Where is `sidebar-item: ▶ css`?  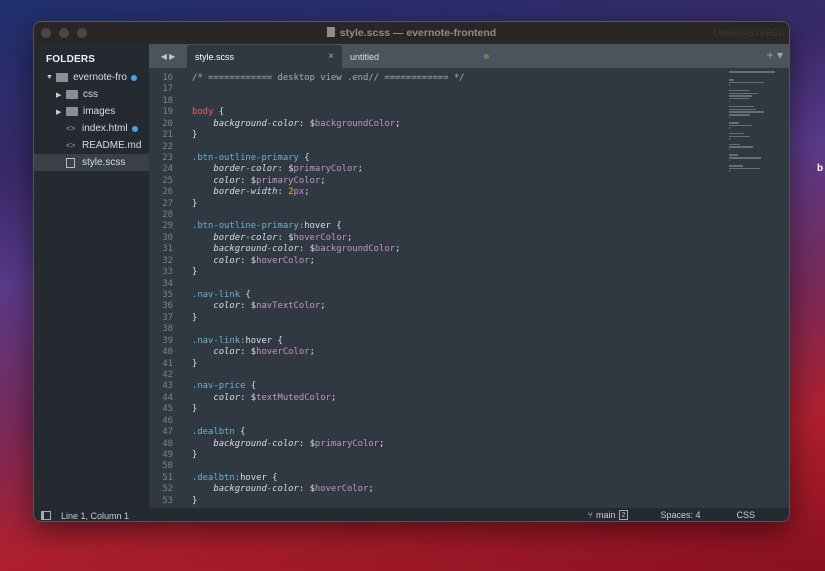 sidebar-item: ▶ css is located at coordinates (91, 94).